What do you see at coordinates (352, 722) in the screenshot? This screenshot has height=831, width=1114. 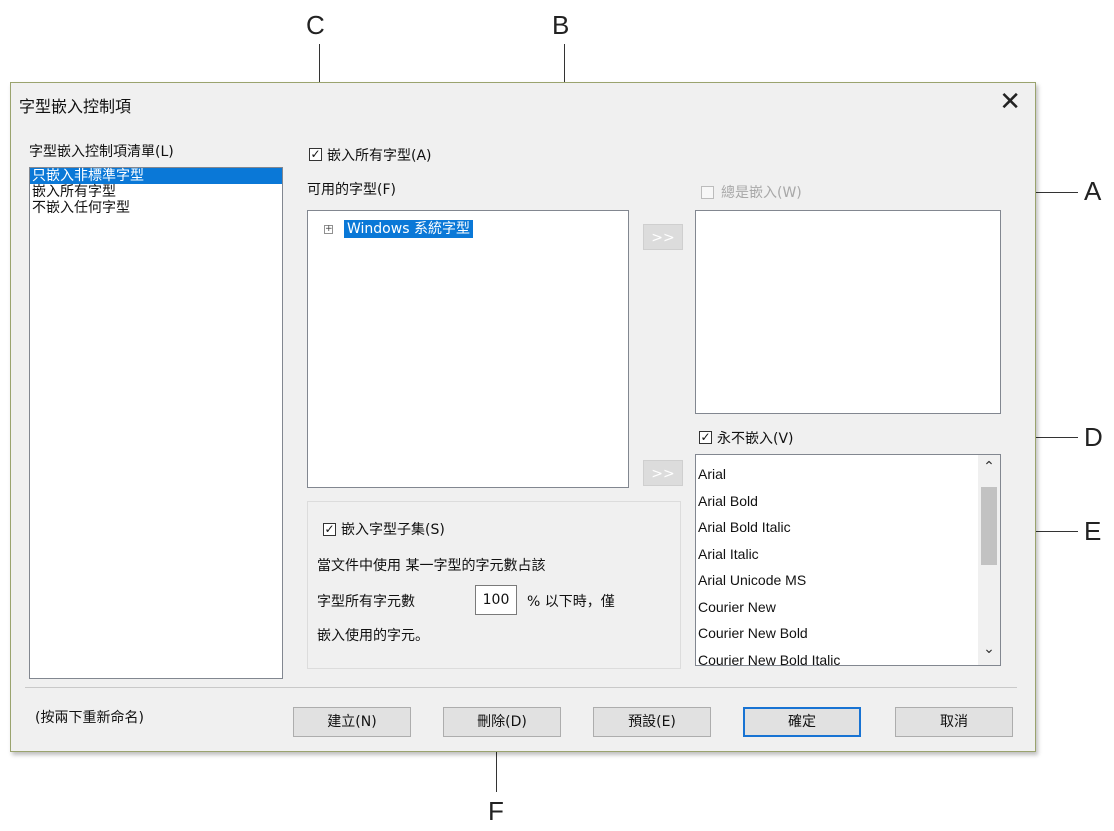 I see `create-button: 建立(N)` at bounding box center [352, 722].